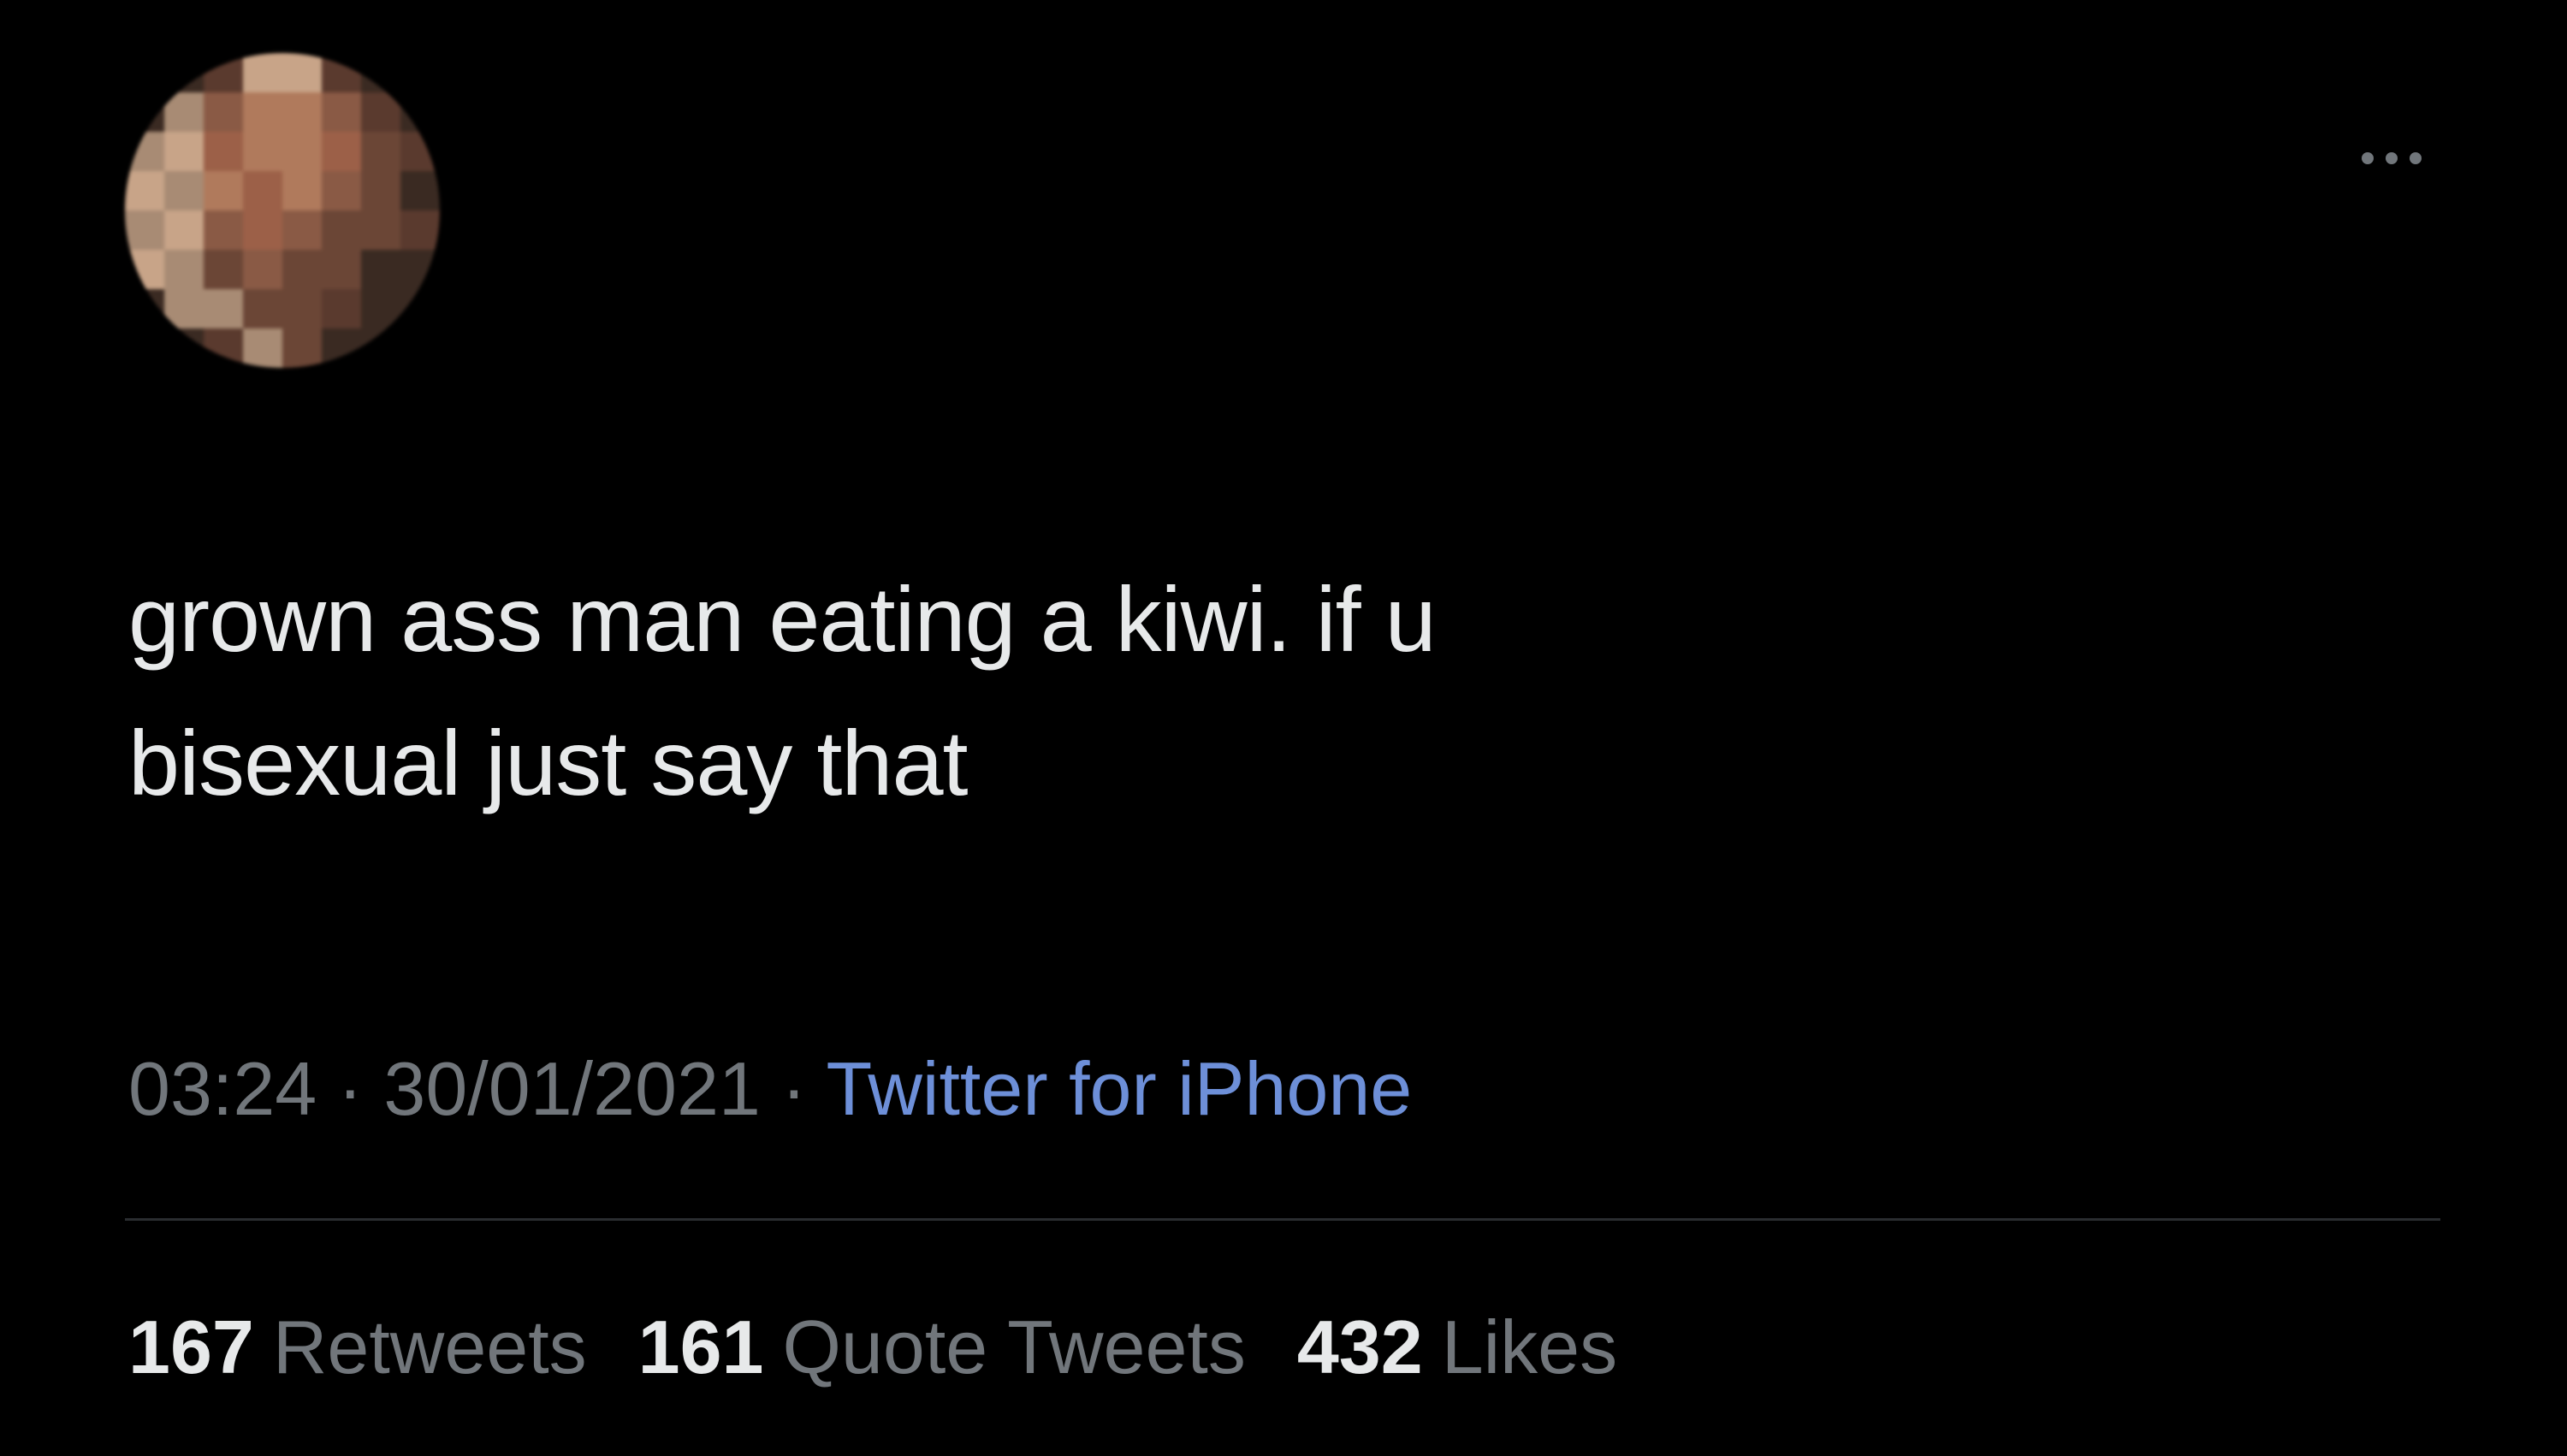  What do you see at coordinates (282, 210) in the screenshot?
I see `avatar` at bounding box center [282, 210].